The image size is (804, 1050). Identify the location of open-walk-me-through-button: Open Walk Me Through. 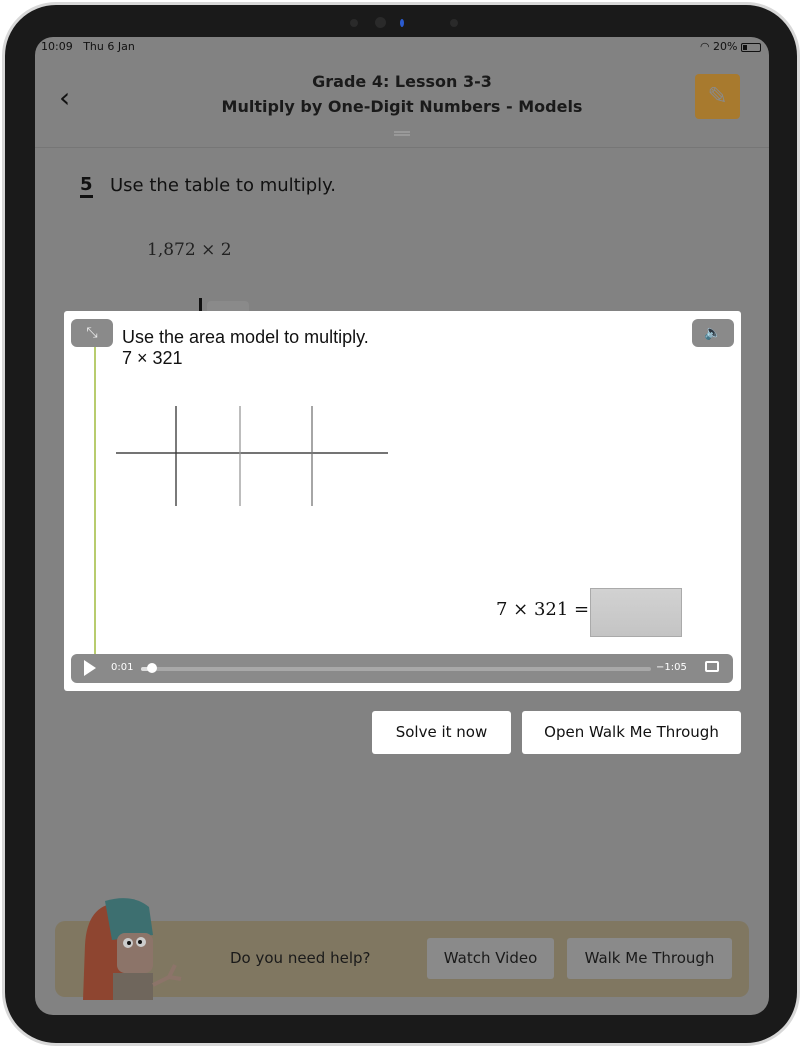
(631, 732).